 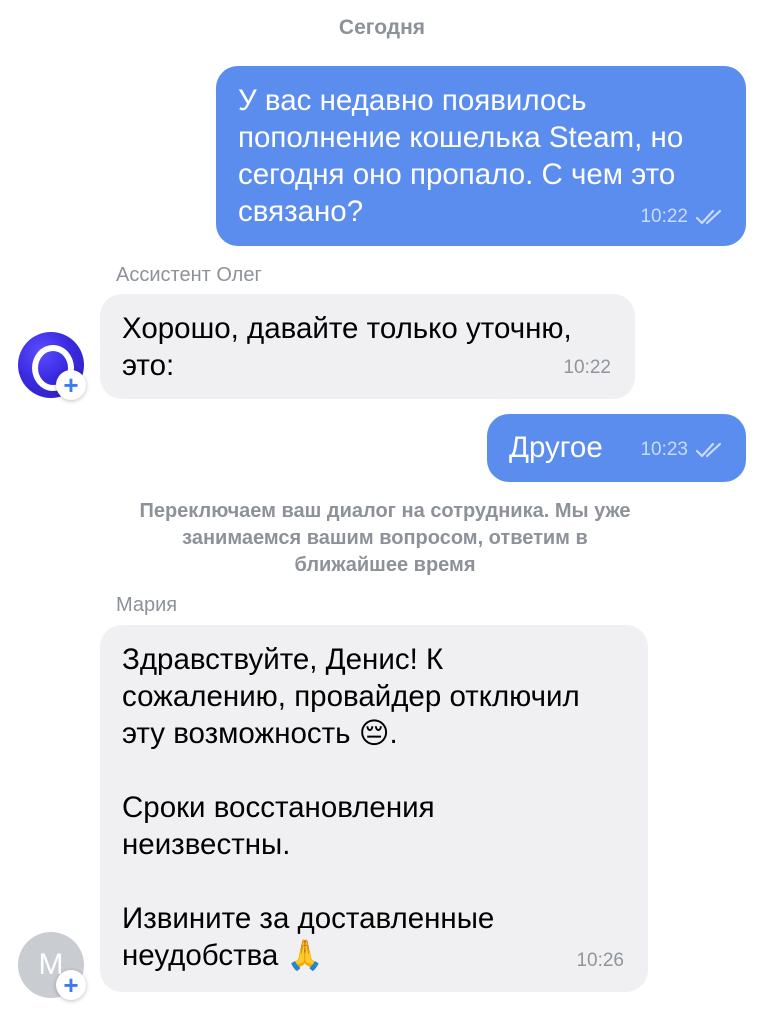 What do you see at coordinates (147, 605) in the screenshot?
I see `sender-name: Мария` at bounding box center [147, 605].